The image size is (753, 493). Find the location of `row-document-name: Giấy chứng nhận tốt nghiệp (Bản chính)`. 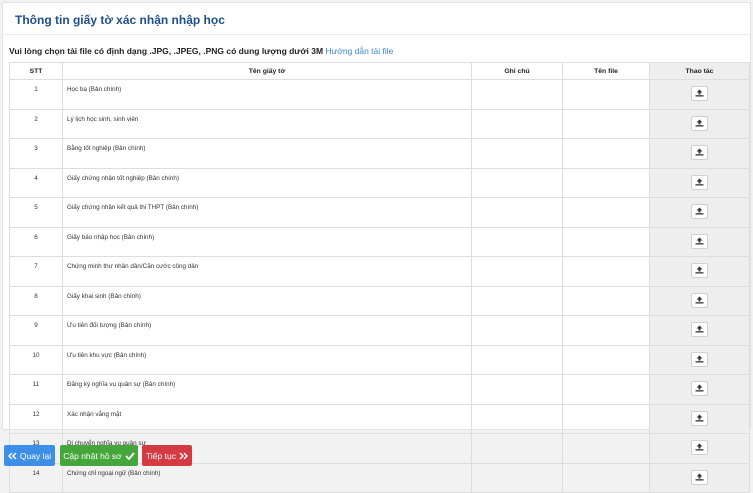

row-document-name: Giấy chứng nhận tốt nghiệp (Bản chính) is located at coordinates (267, 182).